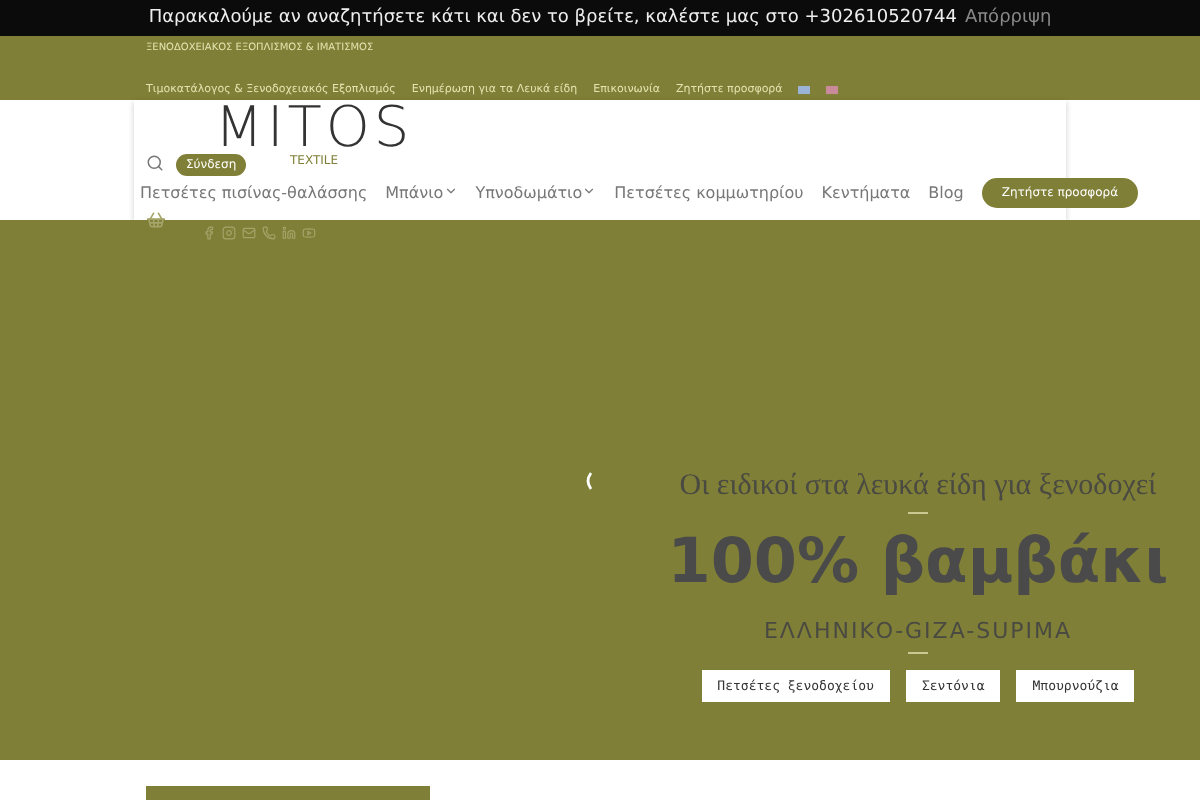  What do you see at coordinates (866, 193) in the screenshot?
I see `nav-link: Κεντήματα` at bounding box center [866, 193].